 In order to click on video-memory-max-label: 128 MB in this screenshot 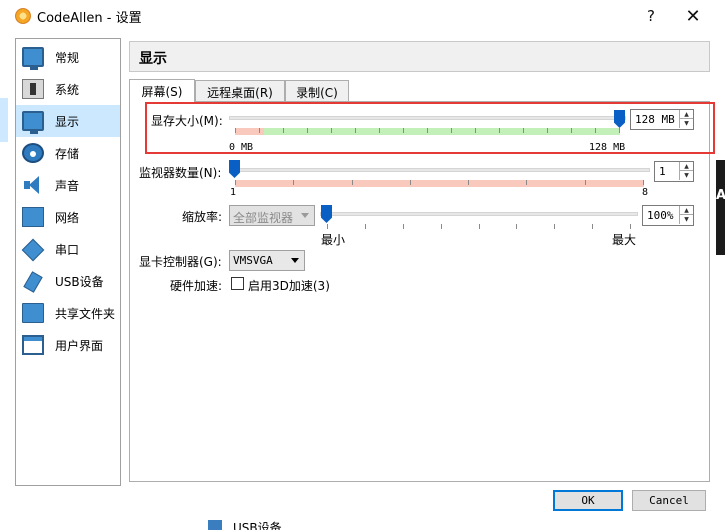, I will do `click(607, 147)`.